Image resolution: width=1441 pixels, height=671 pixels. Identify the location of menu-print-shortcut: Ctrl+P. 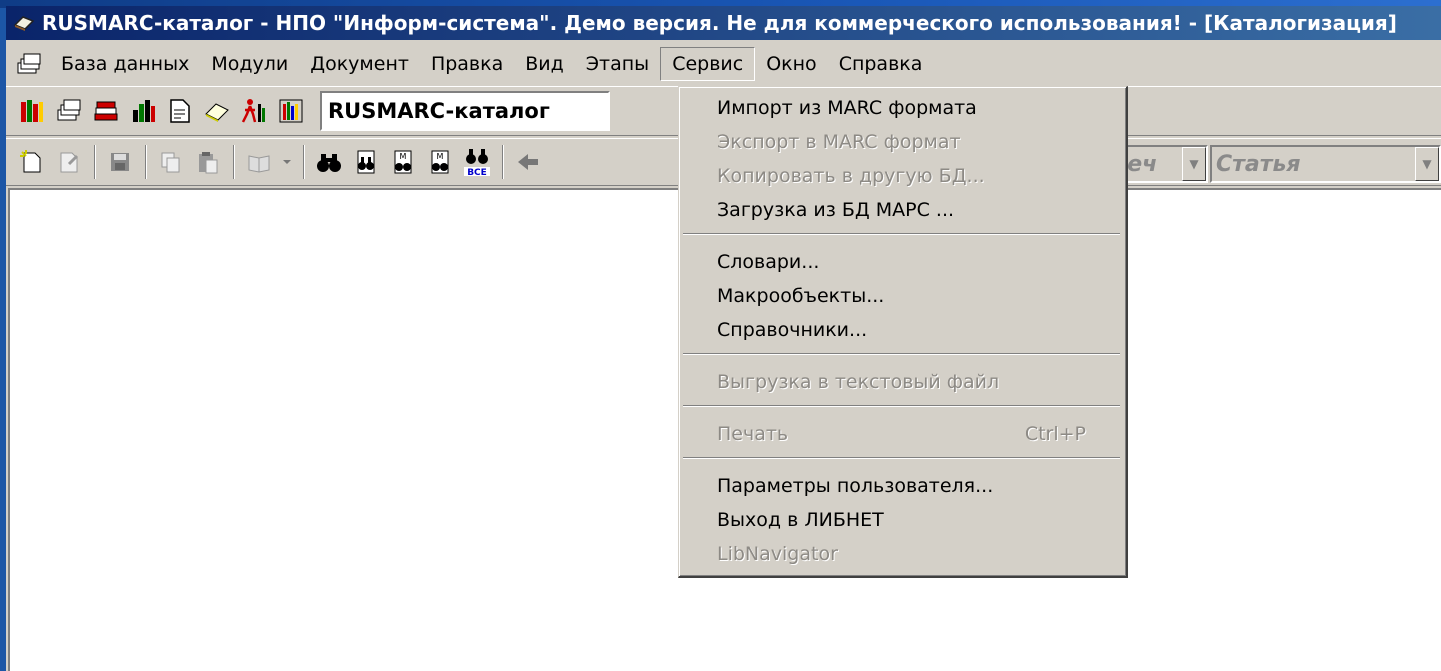
(1055, 434).